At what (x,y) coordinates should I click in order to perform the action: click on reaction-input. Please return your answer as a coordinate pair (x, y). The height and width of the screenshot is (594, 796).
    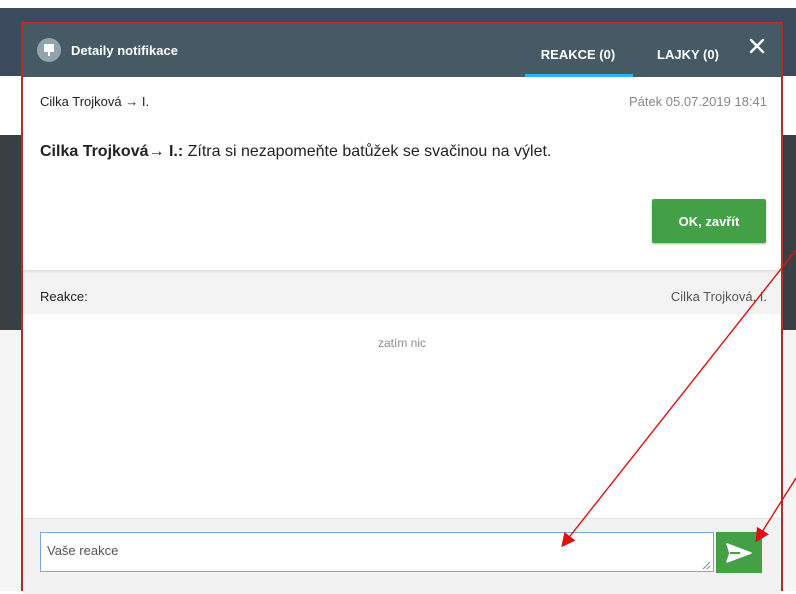
    Looking at the image, I should click on (377, 552).